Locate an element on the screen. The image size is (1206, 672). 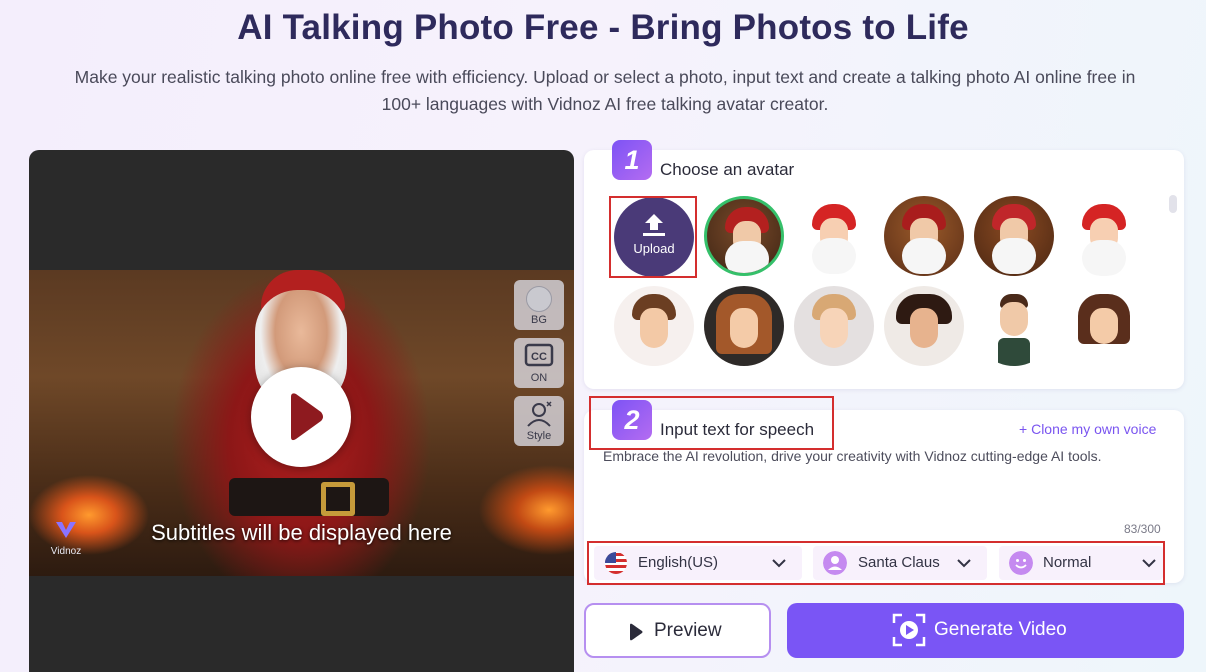
avatar-girl-cartoon is located at coordinates (834, 326).